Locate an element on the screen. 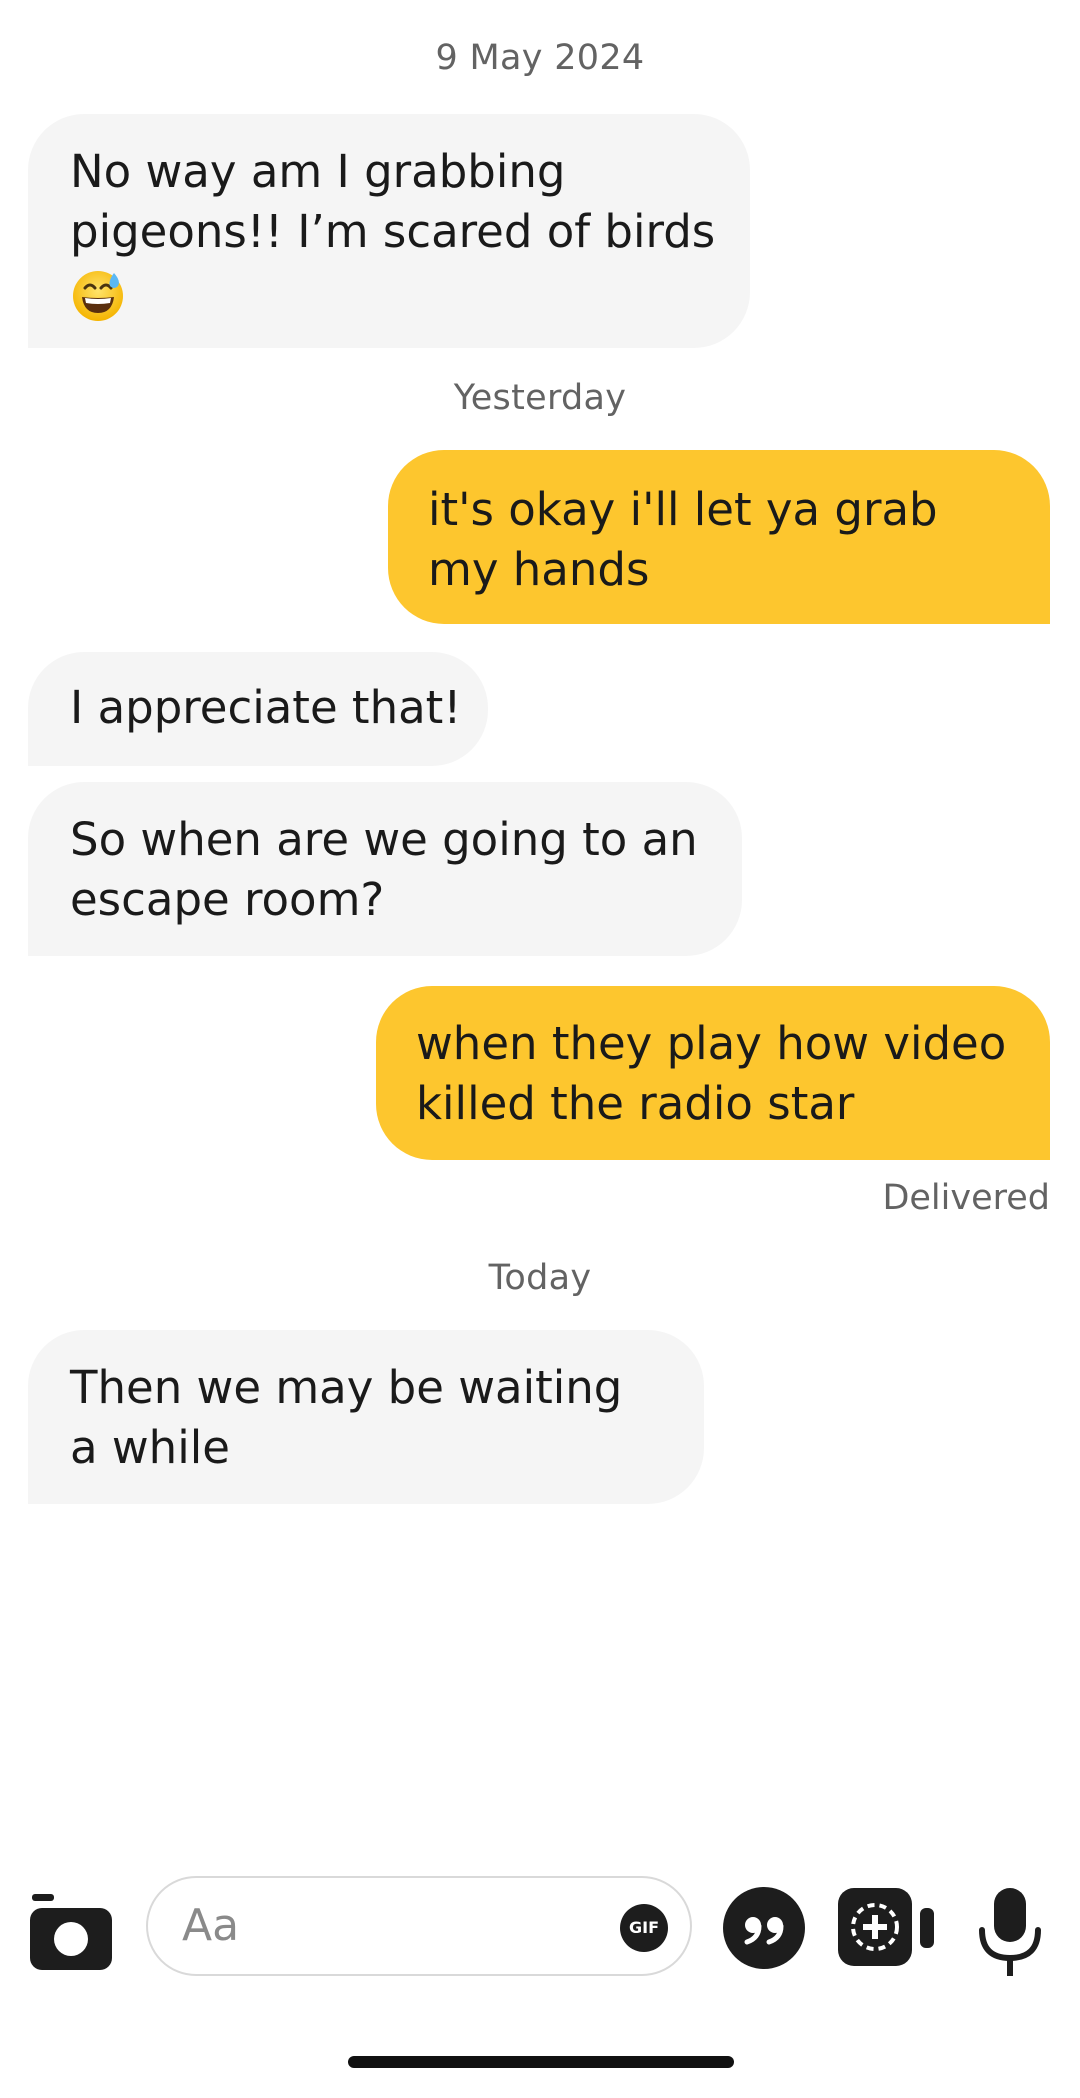 The height and width of the screenshot is (2098, 1080). message-text: it's okay i'll let ya grab is located at coordinates (683, 509).